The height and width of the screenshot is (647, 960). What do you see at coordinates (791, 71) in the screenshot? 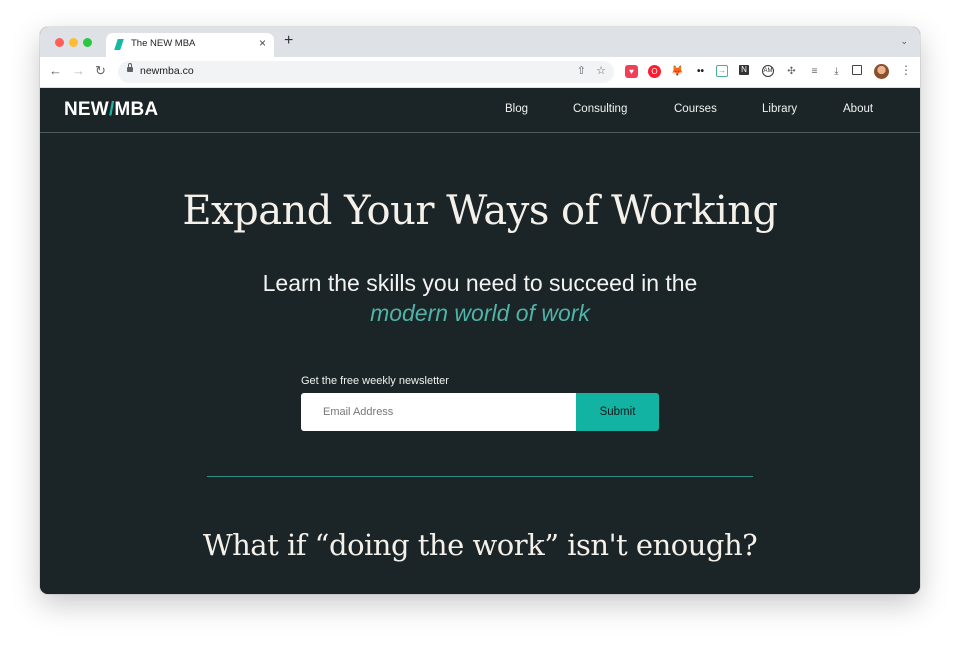
I see `puzzle-icon: ✣` at bounding box center [791, 71].